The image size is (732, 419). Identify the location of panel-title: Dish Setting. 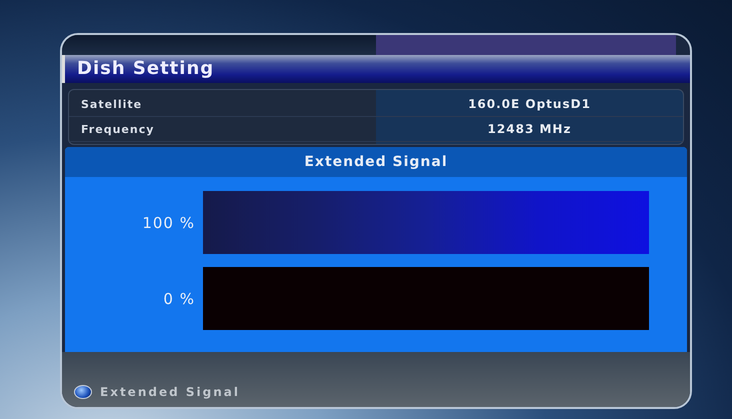
(376, 69).